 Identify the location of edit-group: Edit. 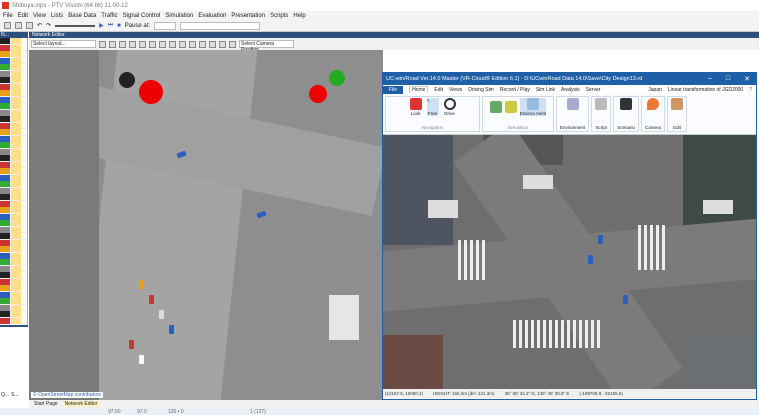
(677, 114).